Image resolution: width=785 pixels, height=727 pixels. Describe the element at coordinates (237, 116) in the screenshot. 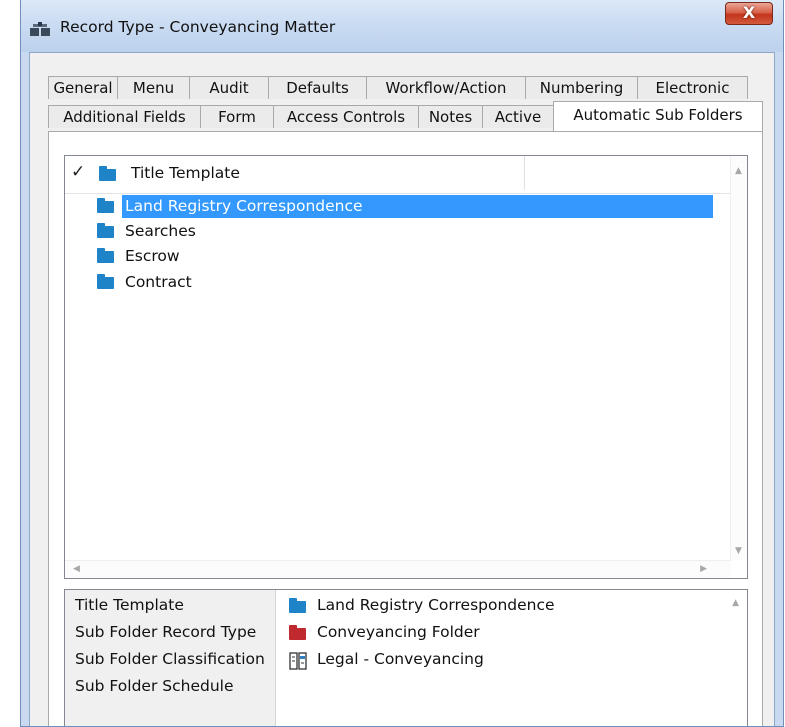

I see `tab-form: Form` at that location.